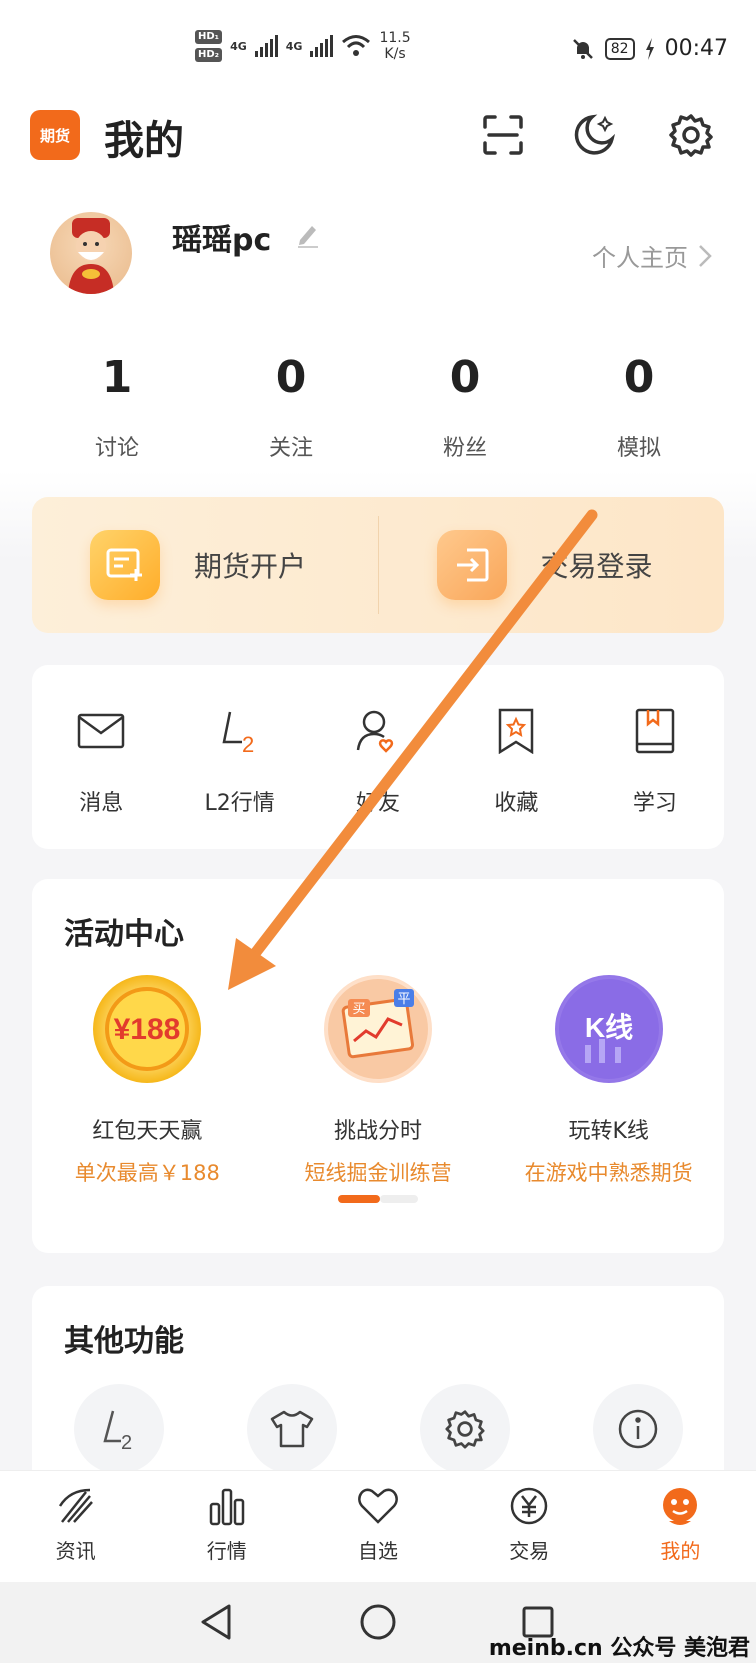 The height and width of the screenshot is (1663, 756). Describe the element at coordinates (147, 1029) in the screenshot. I see `red-packet-badge-text: ¥188` at that location.